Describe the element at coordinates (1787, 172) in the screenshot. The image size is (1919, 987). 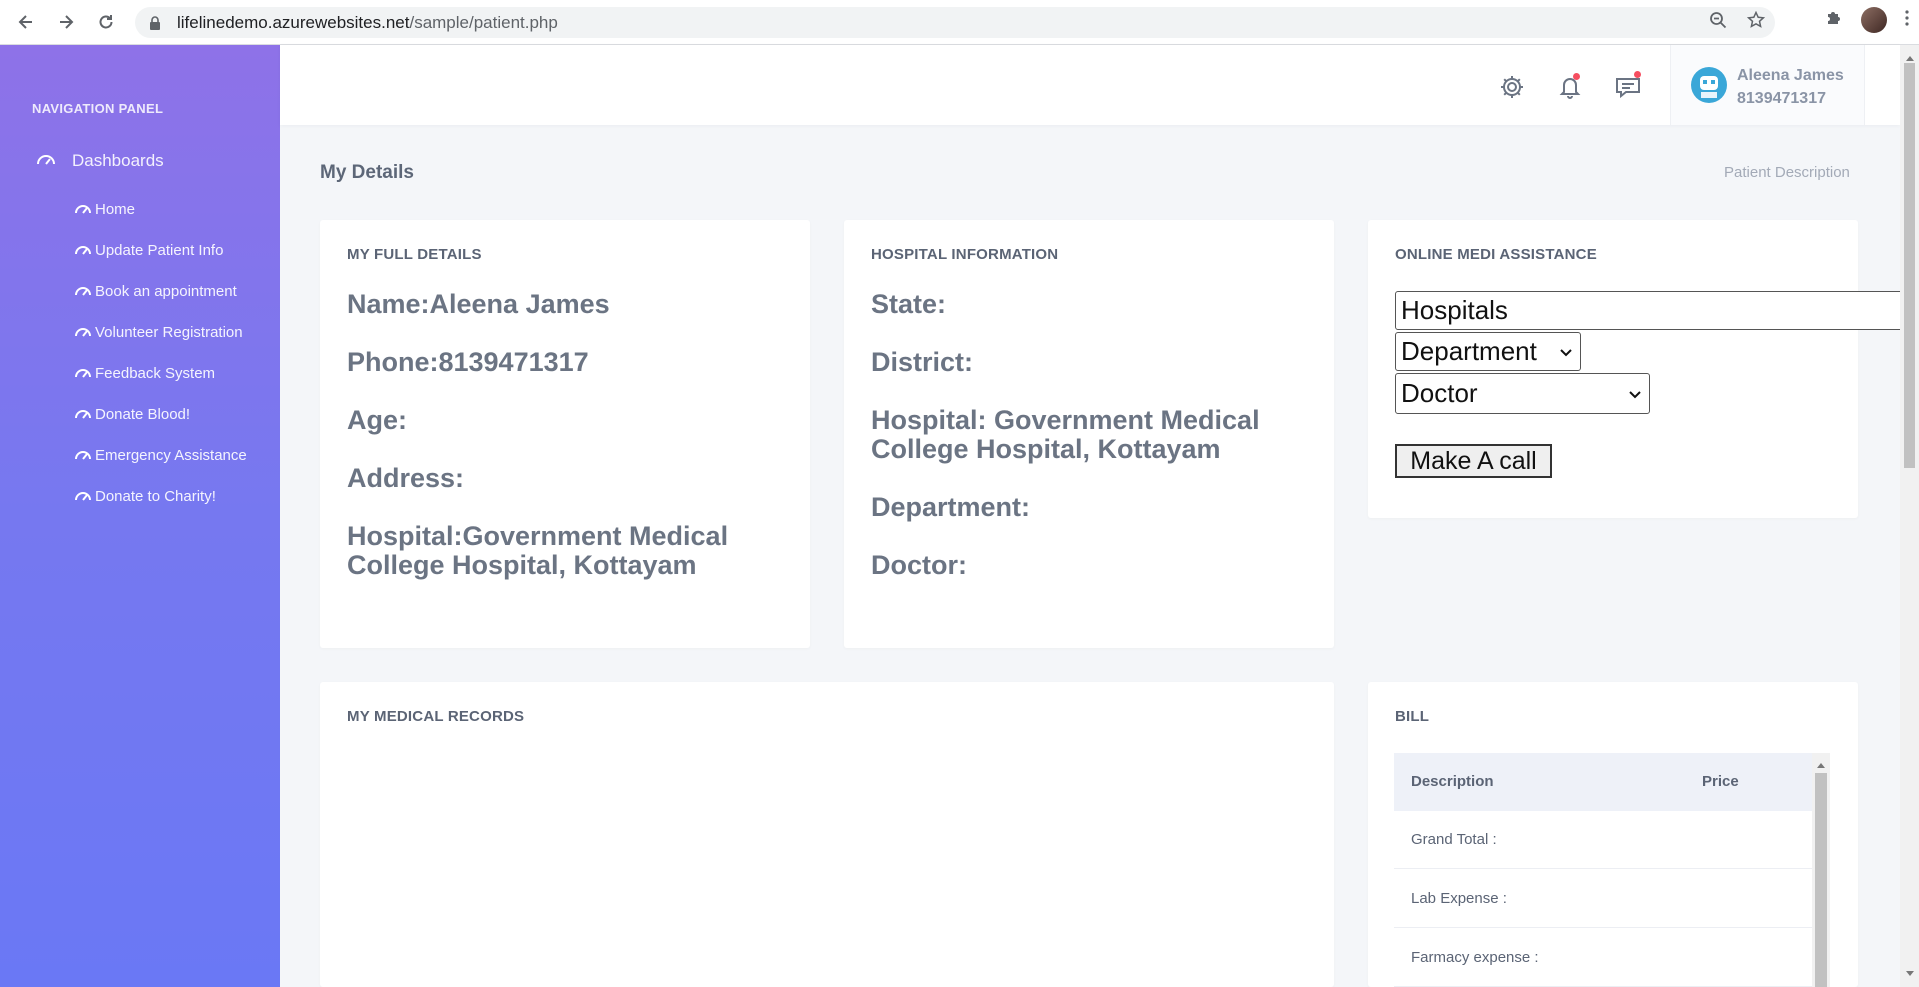
I see `breadcrumb: Patient Description` at that location.